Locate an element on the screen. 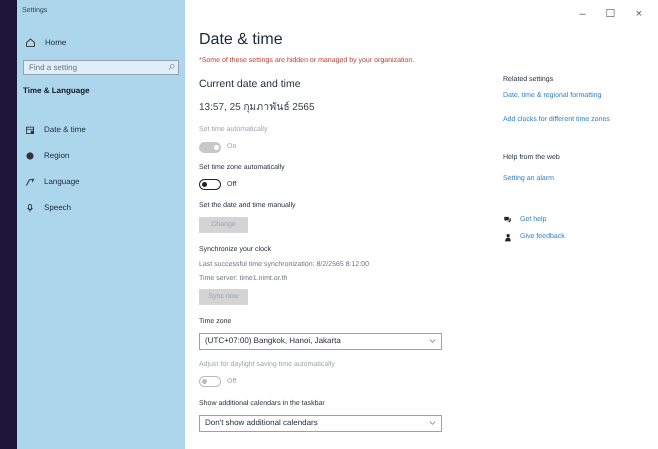 This screenshot has width=658, height=449. sidebar-item: Language is located at coordinates (101, 181).